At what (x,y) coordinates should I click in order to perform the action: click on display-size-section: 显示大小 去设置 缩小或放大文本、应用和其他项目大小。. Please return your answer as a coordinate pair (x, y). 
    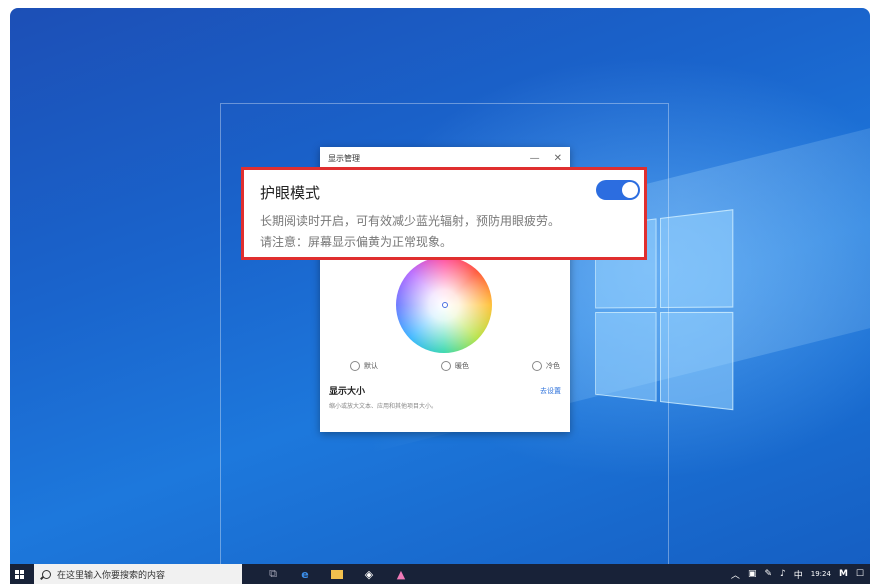
    Looking at the image, I should click on (445, 397).